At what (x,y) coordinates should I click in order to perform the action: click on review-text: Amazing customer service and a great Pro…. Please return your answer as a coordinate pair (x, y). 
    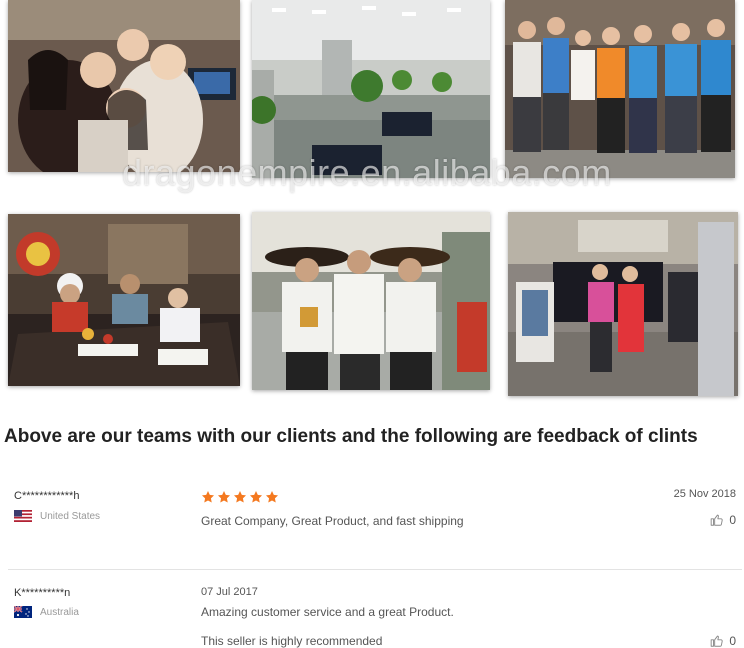
    Looking at the image, I should click on (327, 612).